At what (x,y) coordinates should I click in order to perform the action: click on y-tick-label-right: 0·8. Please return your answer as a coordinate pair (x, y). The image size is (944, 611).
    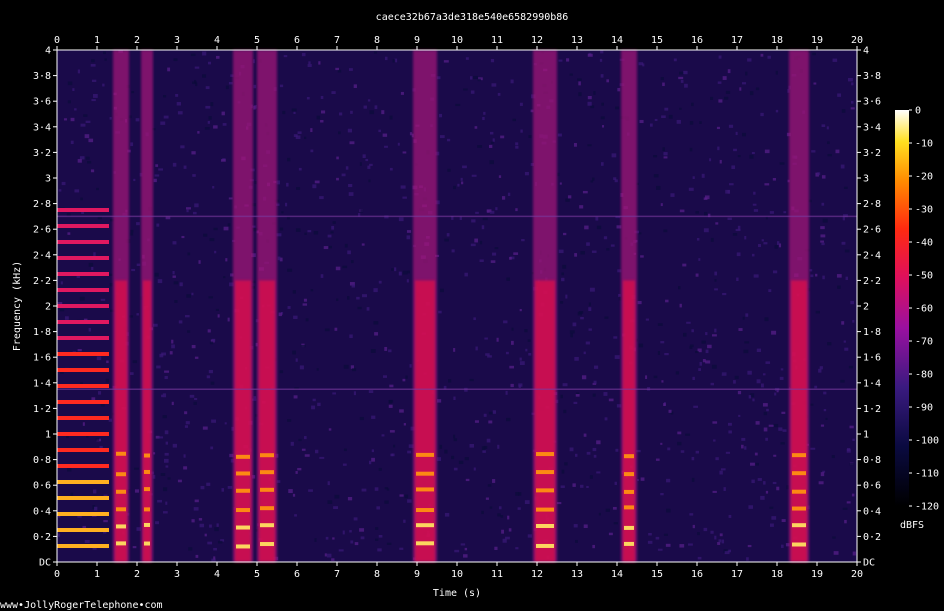
    Looking at the image, I should click on (872, 460).